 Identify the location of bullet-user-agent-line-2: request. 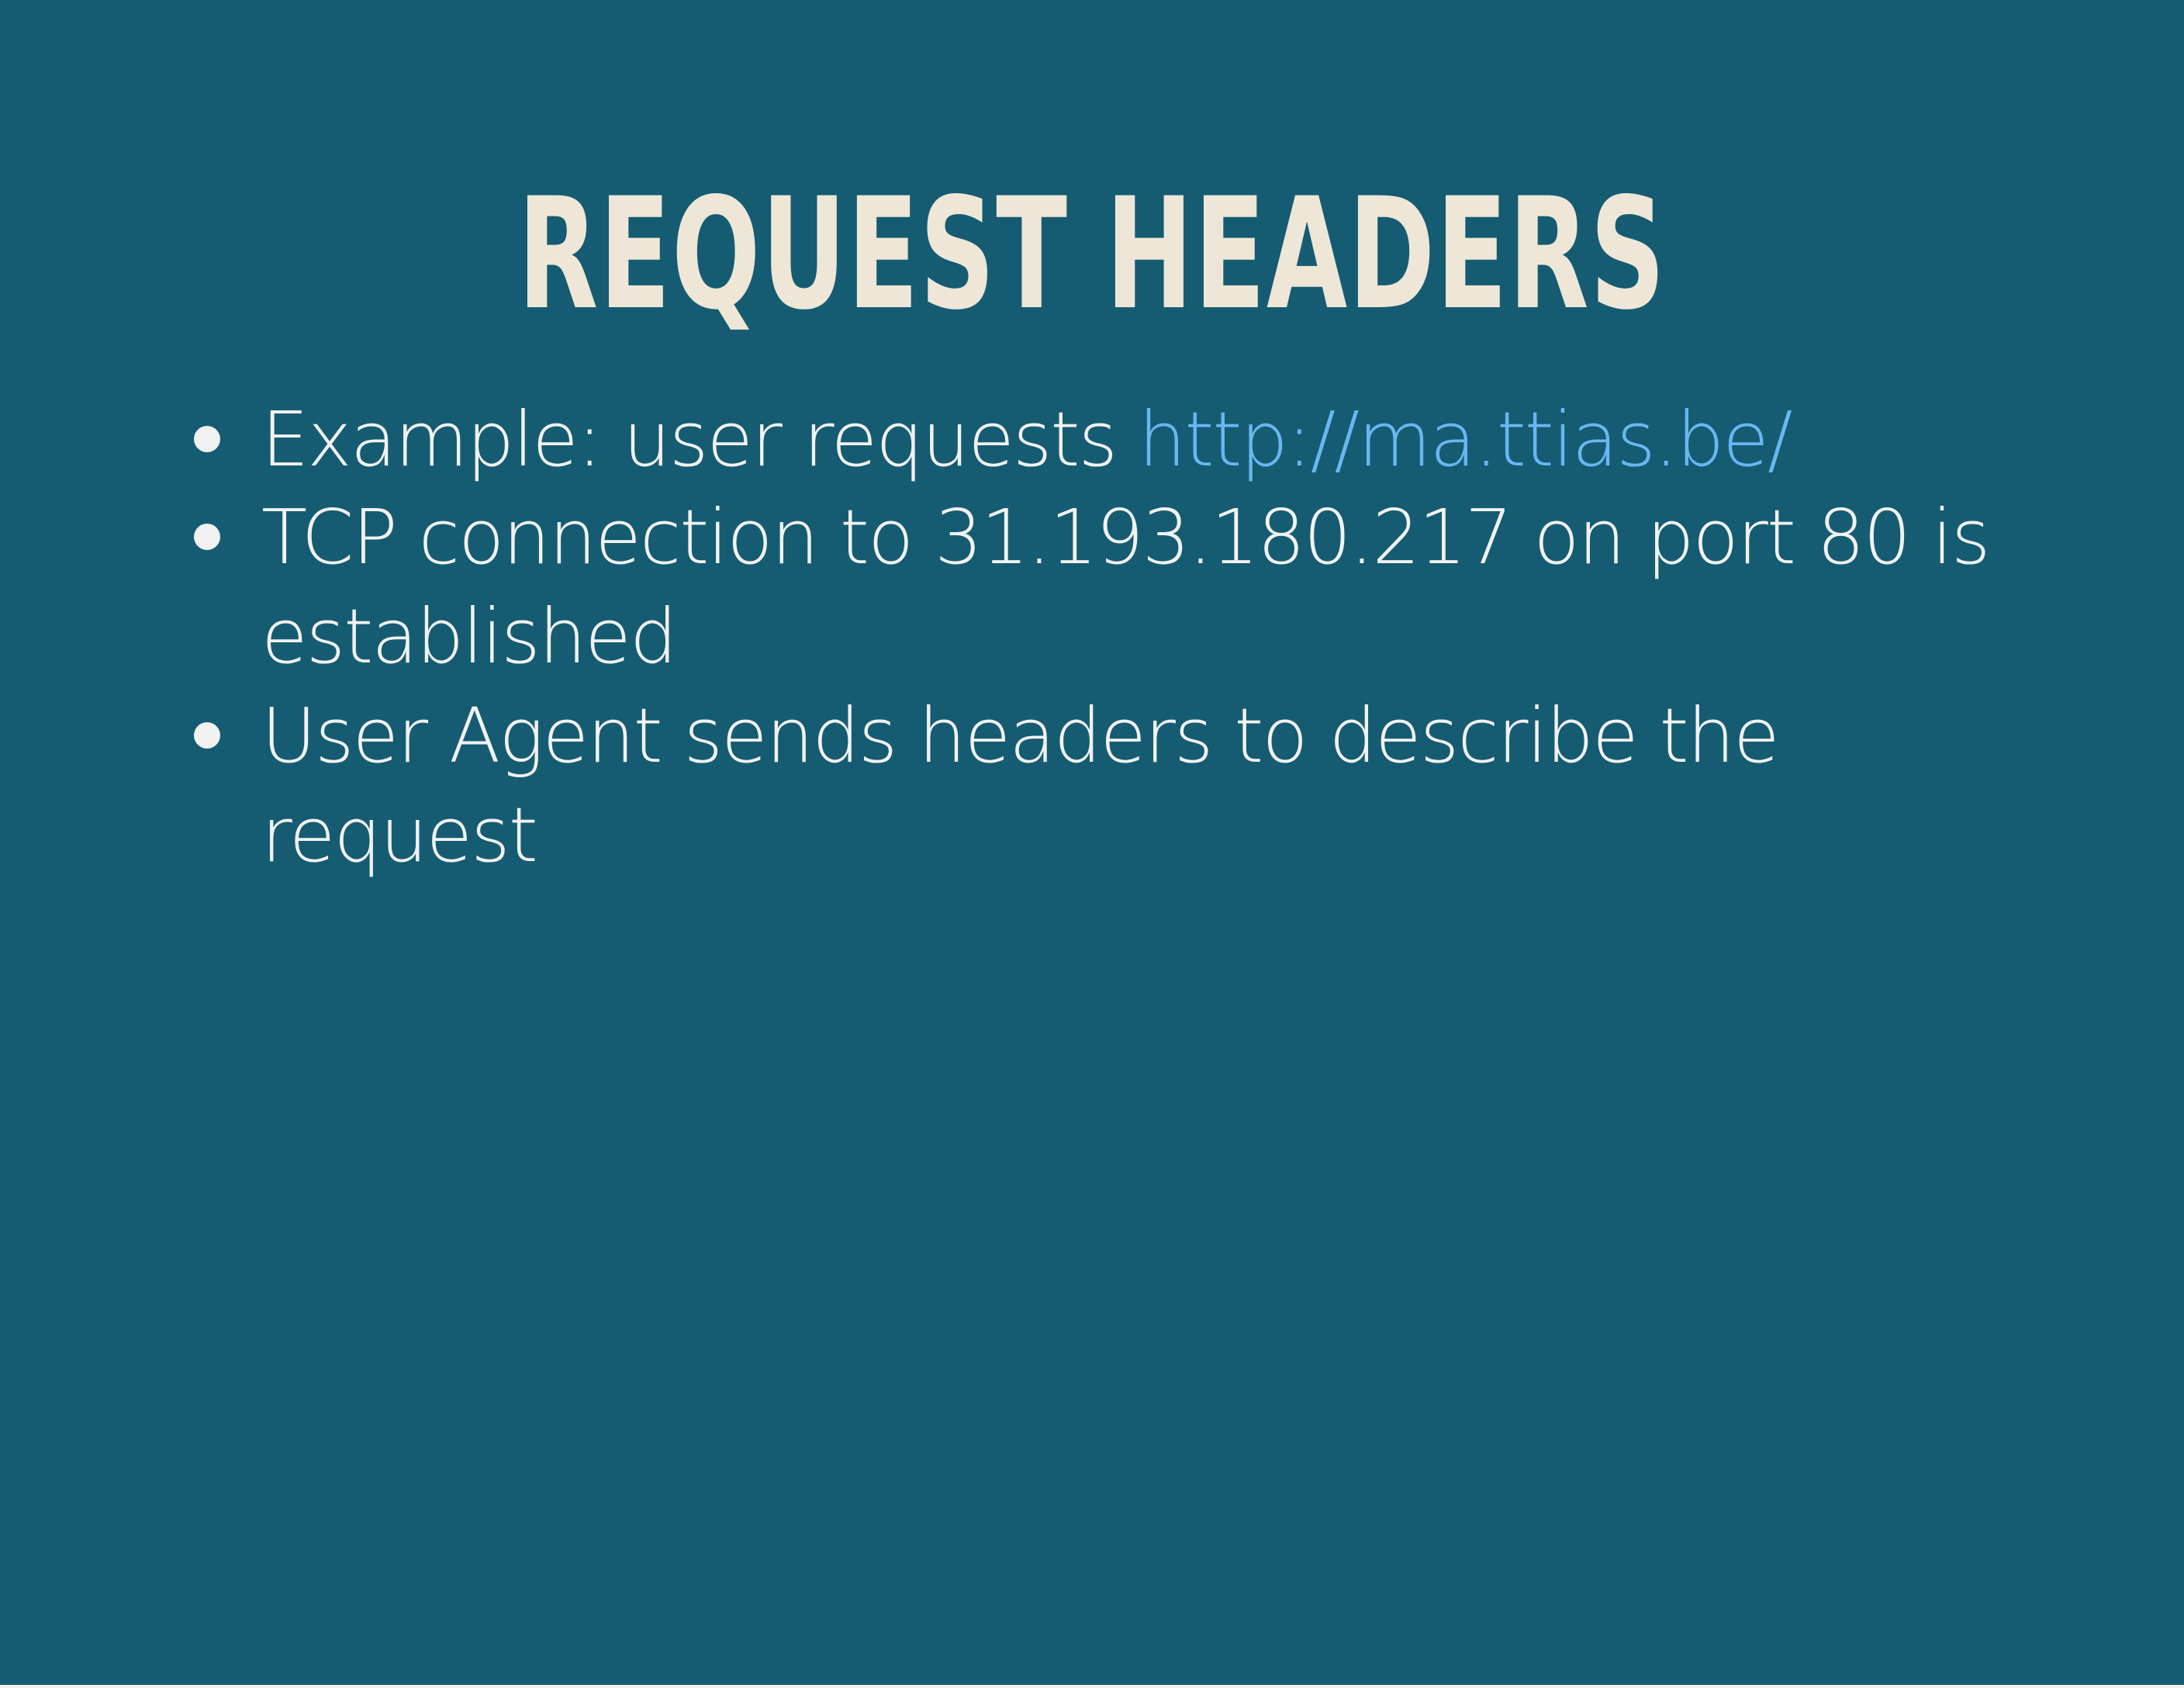
(399, 835).